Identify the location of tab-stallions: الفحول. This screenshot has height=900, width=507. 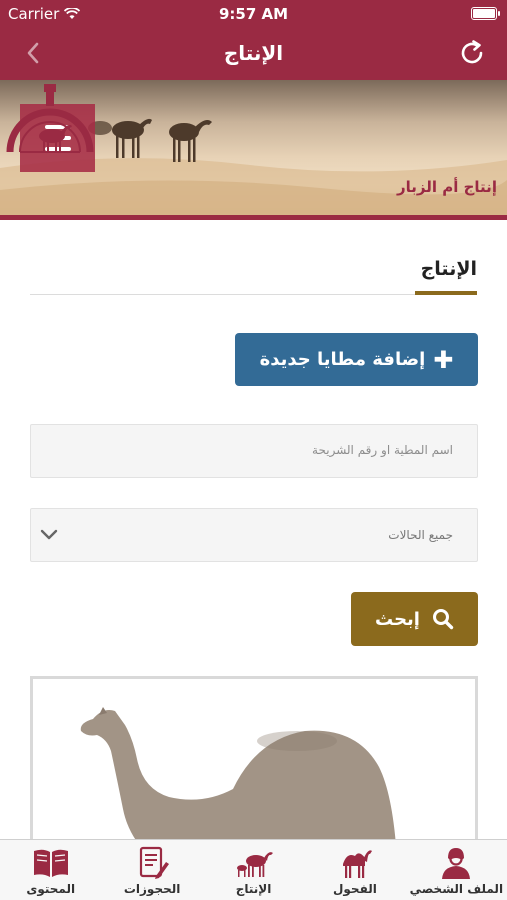
(354, 870).